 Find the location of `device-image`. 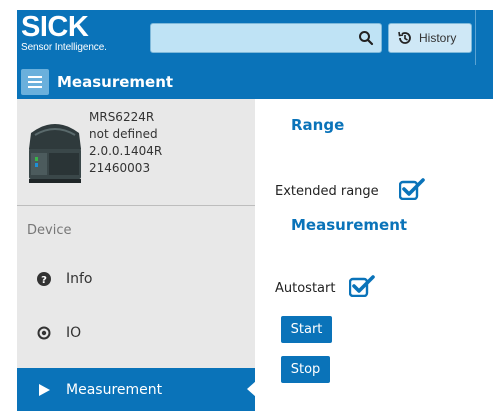

device-image is located at coordinates (55, 153).